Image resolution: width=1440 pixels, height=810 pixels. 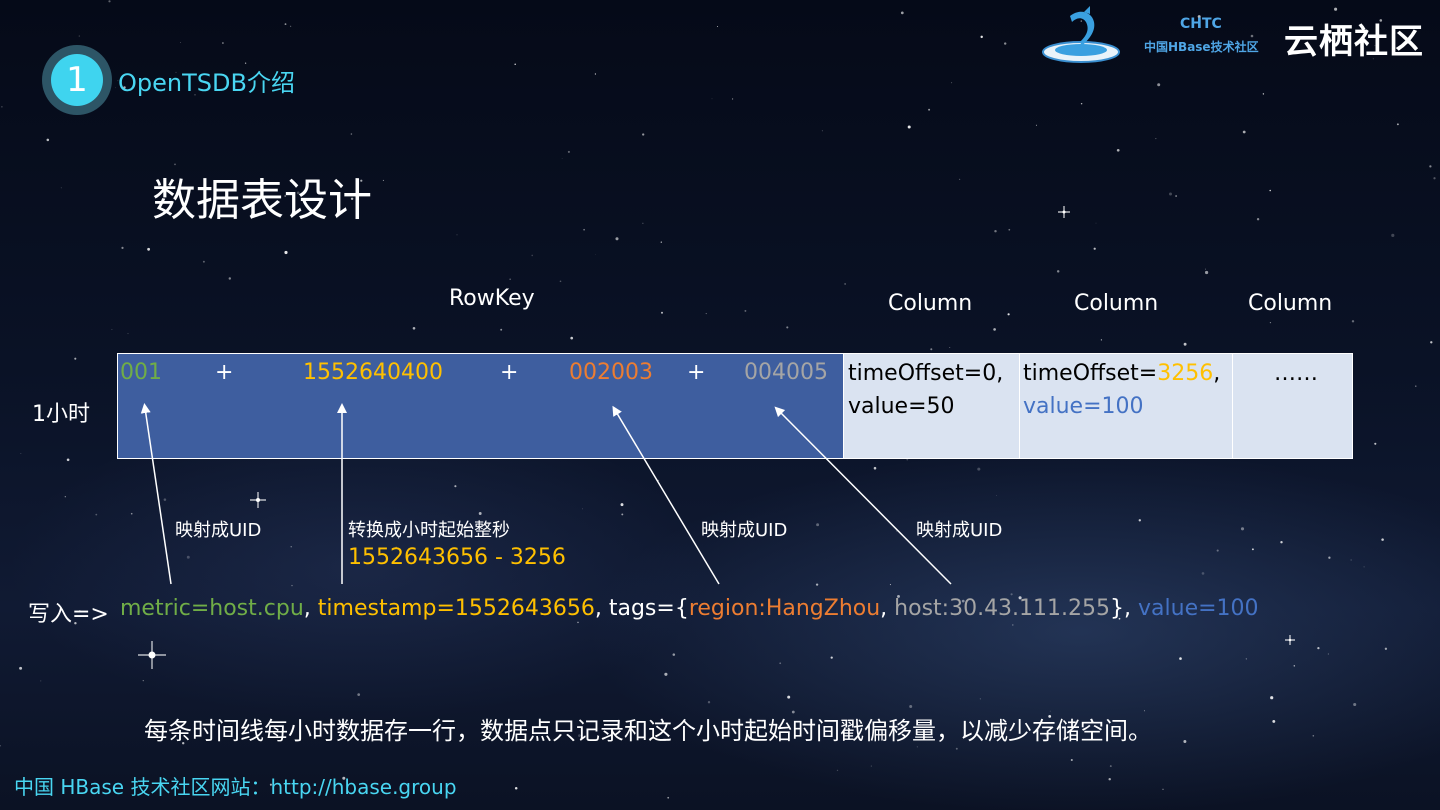 What do you see at coordinates (926, 373) in the screenshot?
I see `cell1-offset: timeOffset=0,` at bounding box center [926, 373].